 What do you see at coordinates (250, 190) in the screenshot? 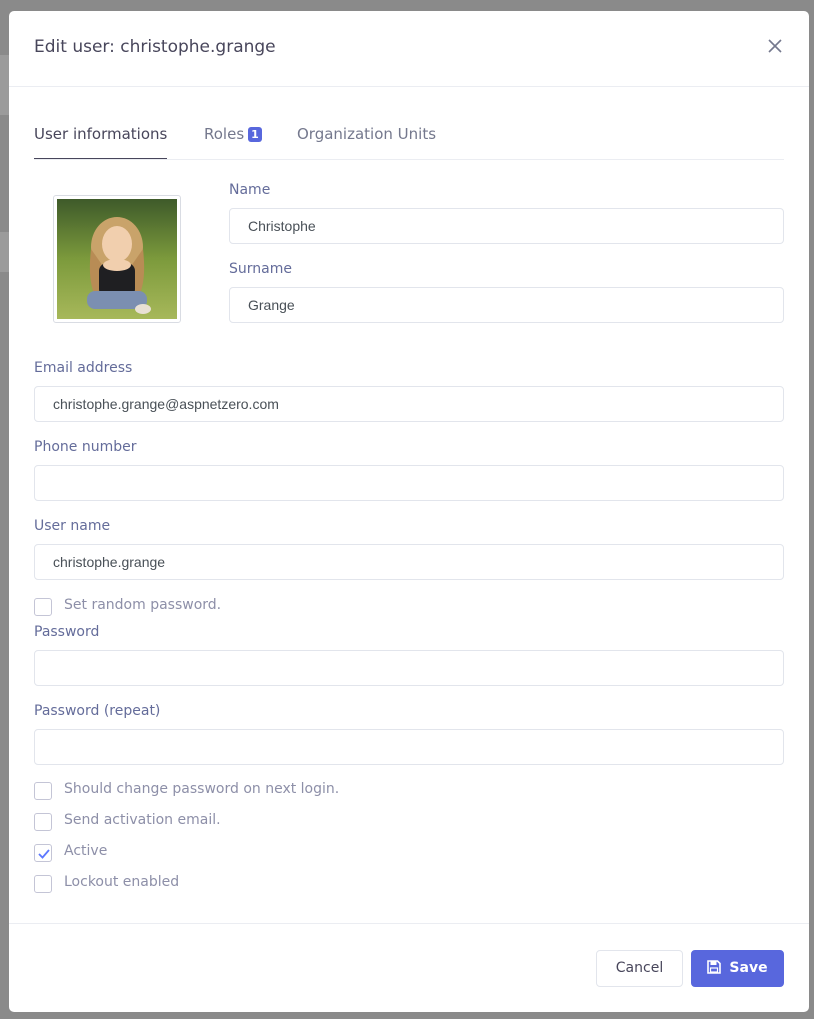
I see `name-label: Name` at bounding box center [250, 190].